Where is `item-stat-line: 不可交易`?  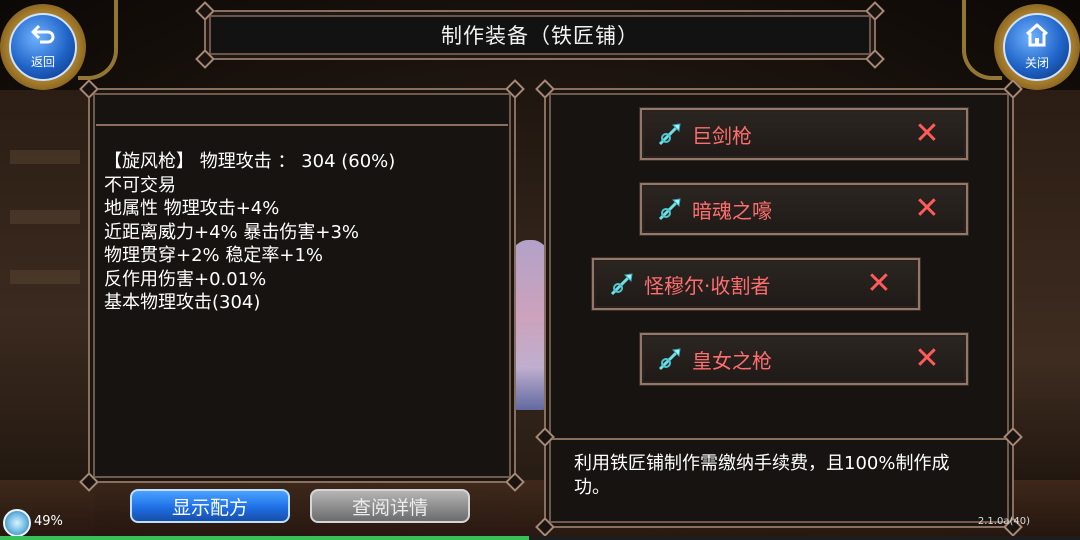
item-stat-line: 不可交易 is located at coordinates (140, 185).